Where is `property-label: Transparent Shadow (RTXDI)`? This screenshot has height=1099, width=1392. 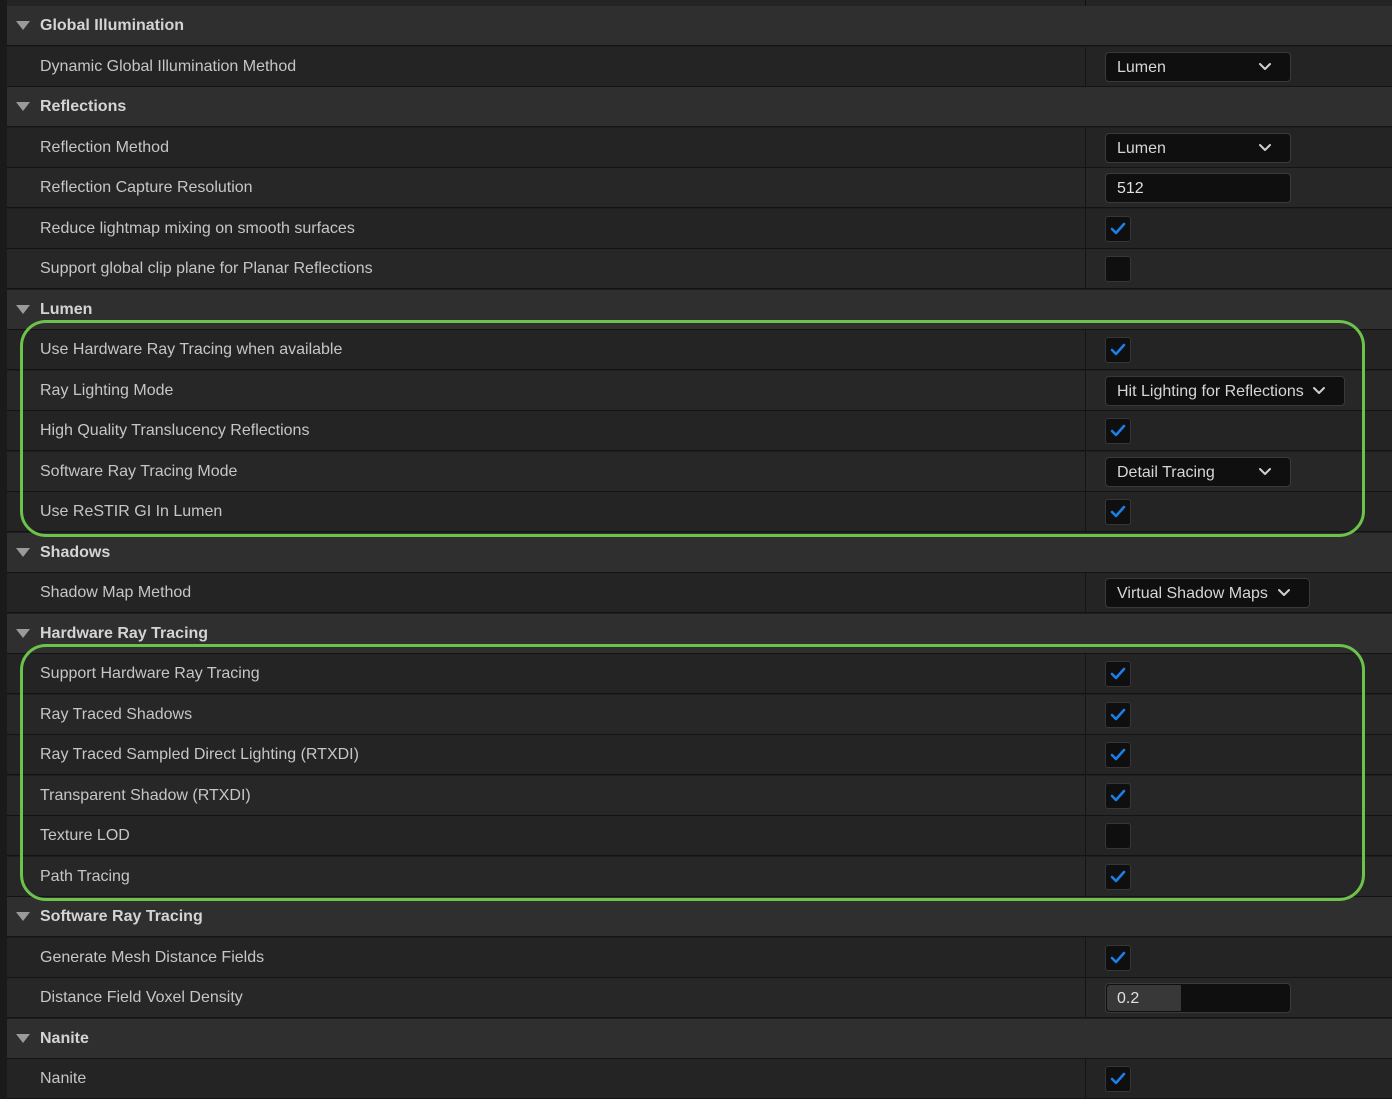
property-label: Transparent Shadow (RTXDI) is located at coordinates (145, 795).